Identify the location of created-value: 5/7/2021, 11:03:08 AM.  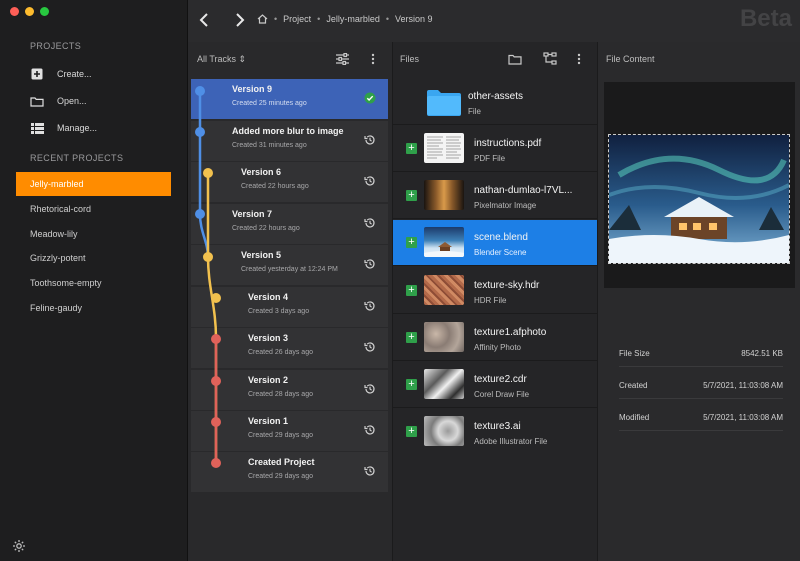
(743, 385).